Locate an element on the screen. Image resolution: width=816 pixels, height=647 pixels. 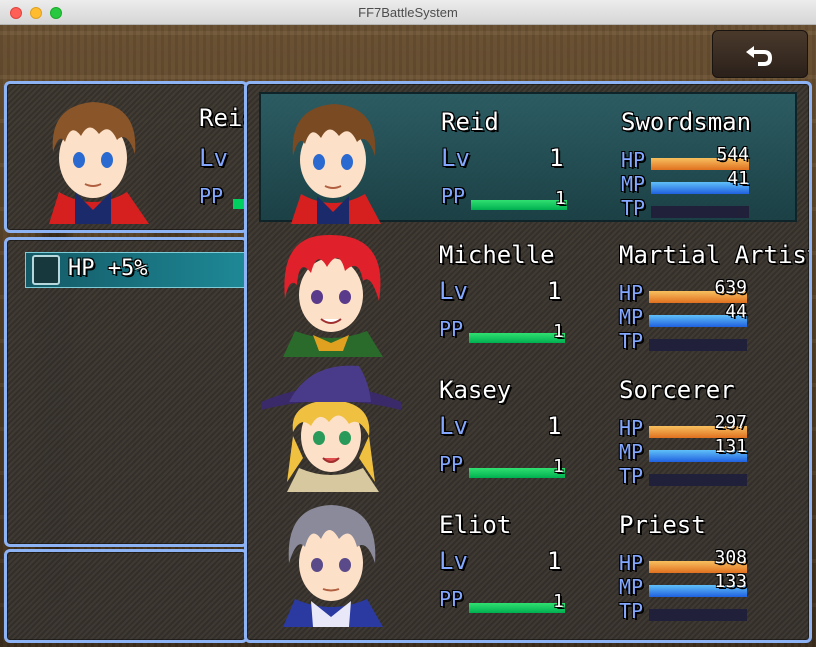
member-class: Sorcerer is located at coordinates (677, 390).